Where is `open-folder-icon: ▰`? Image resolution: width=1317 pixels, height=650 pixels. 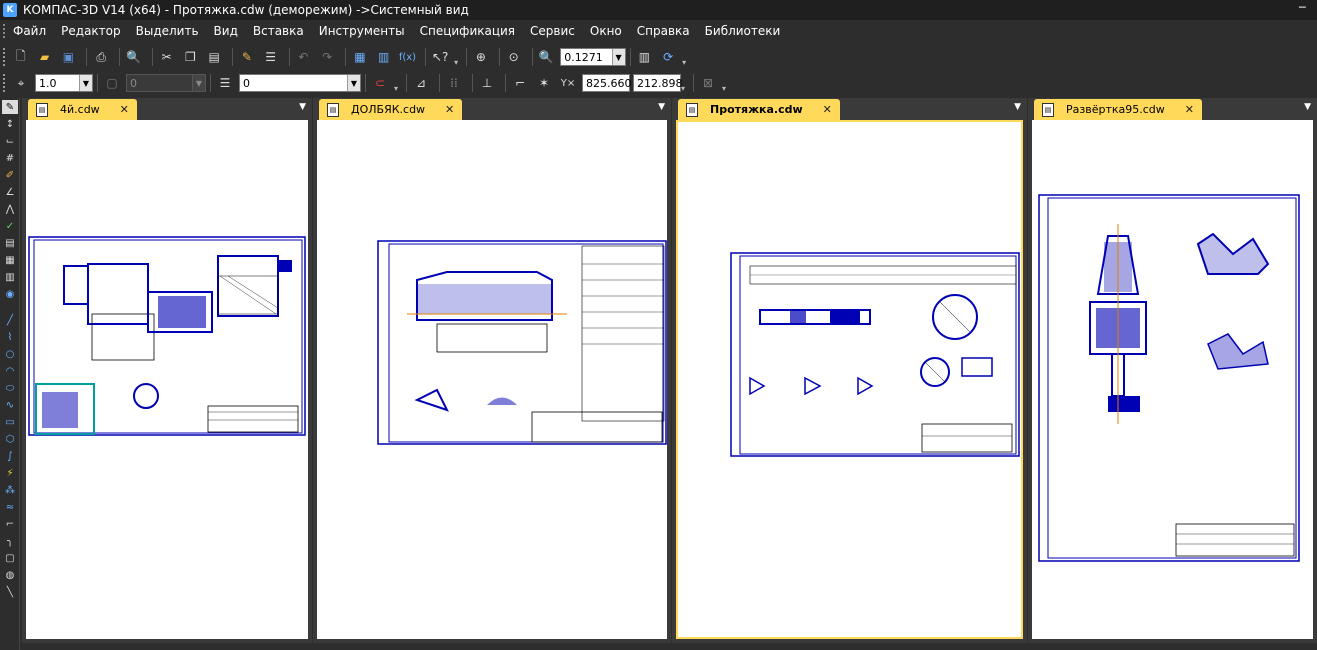
open-folder-icon: ▰ is located at coordinates (45, 57).